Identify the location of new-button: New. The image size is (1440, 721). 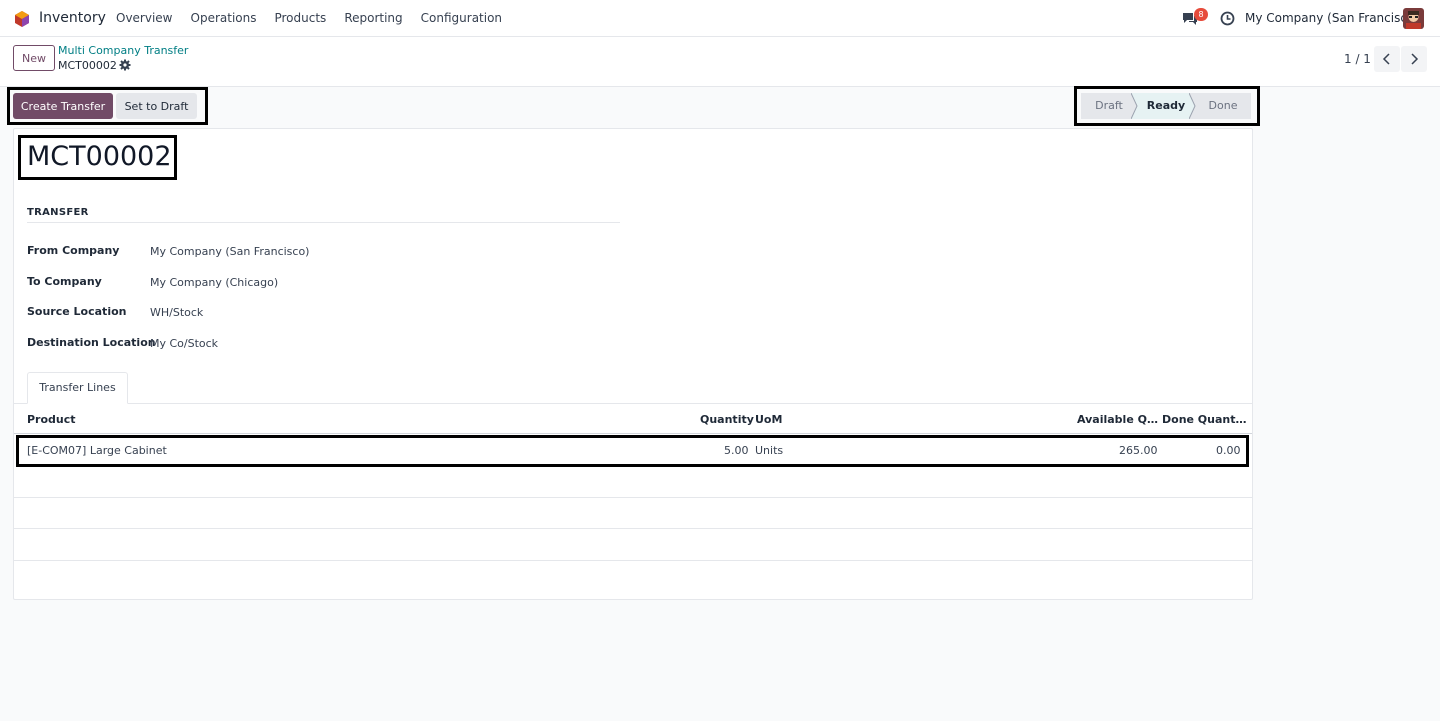
(34, 58).